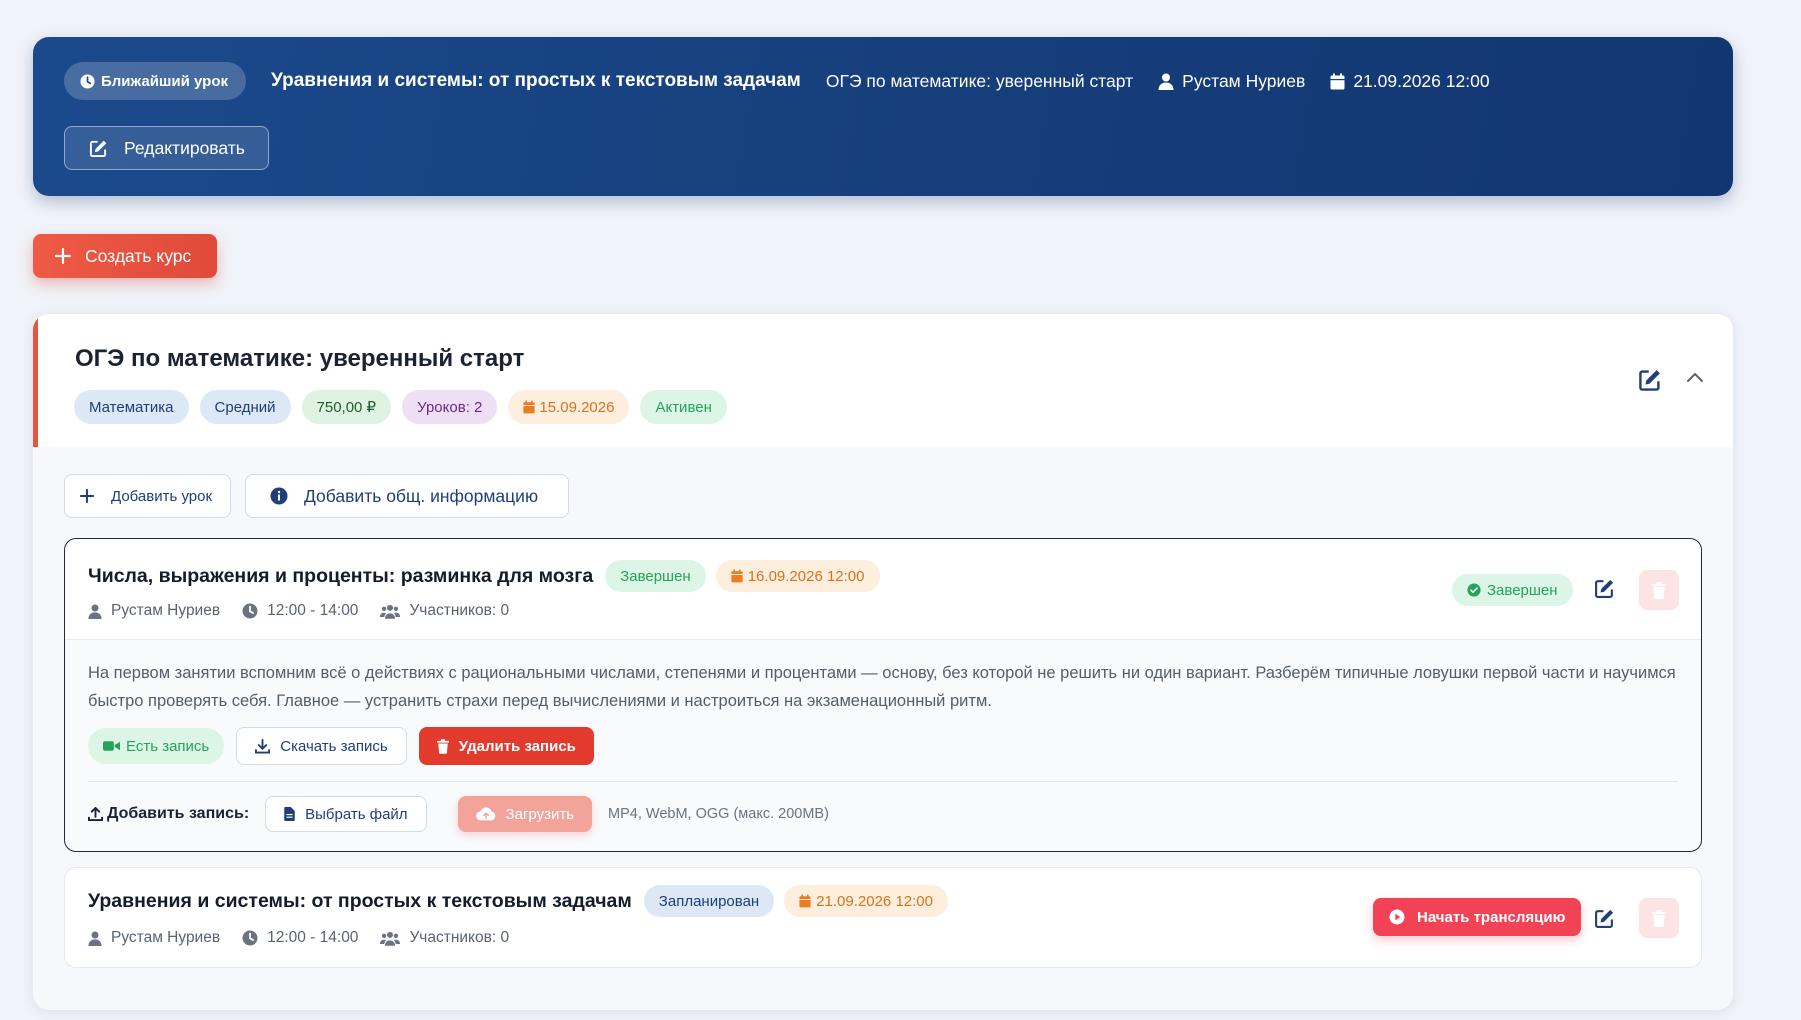 Image resolution: width=1801 pixels, height=1020 pixels. I want to click on add-lesson-button: Добавить урок, so click(147, 496).